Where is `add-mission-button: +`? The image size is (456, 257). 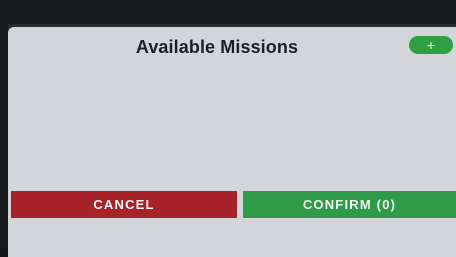 add-mission-button: + is located at coordinates (431, 45).